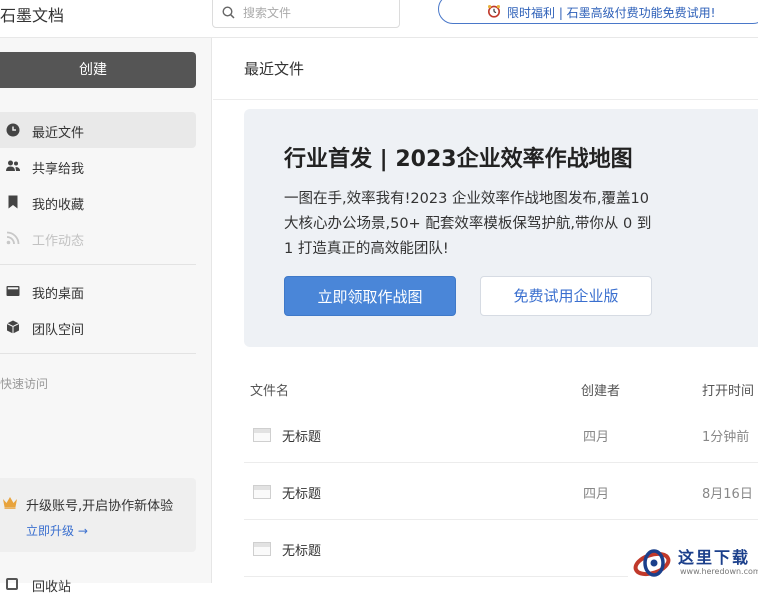 Image resolution: width=758 pixels, height=595 pixels. What do you see at coordinates (98, 130) in the screenshot?
I see `sidebar-item-recent: 最近文件` at bounding box center [98, 130].